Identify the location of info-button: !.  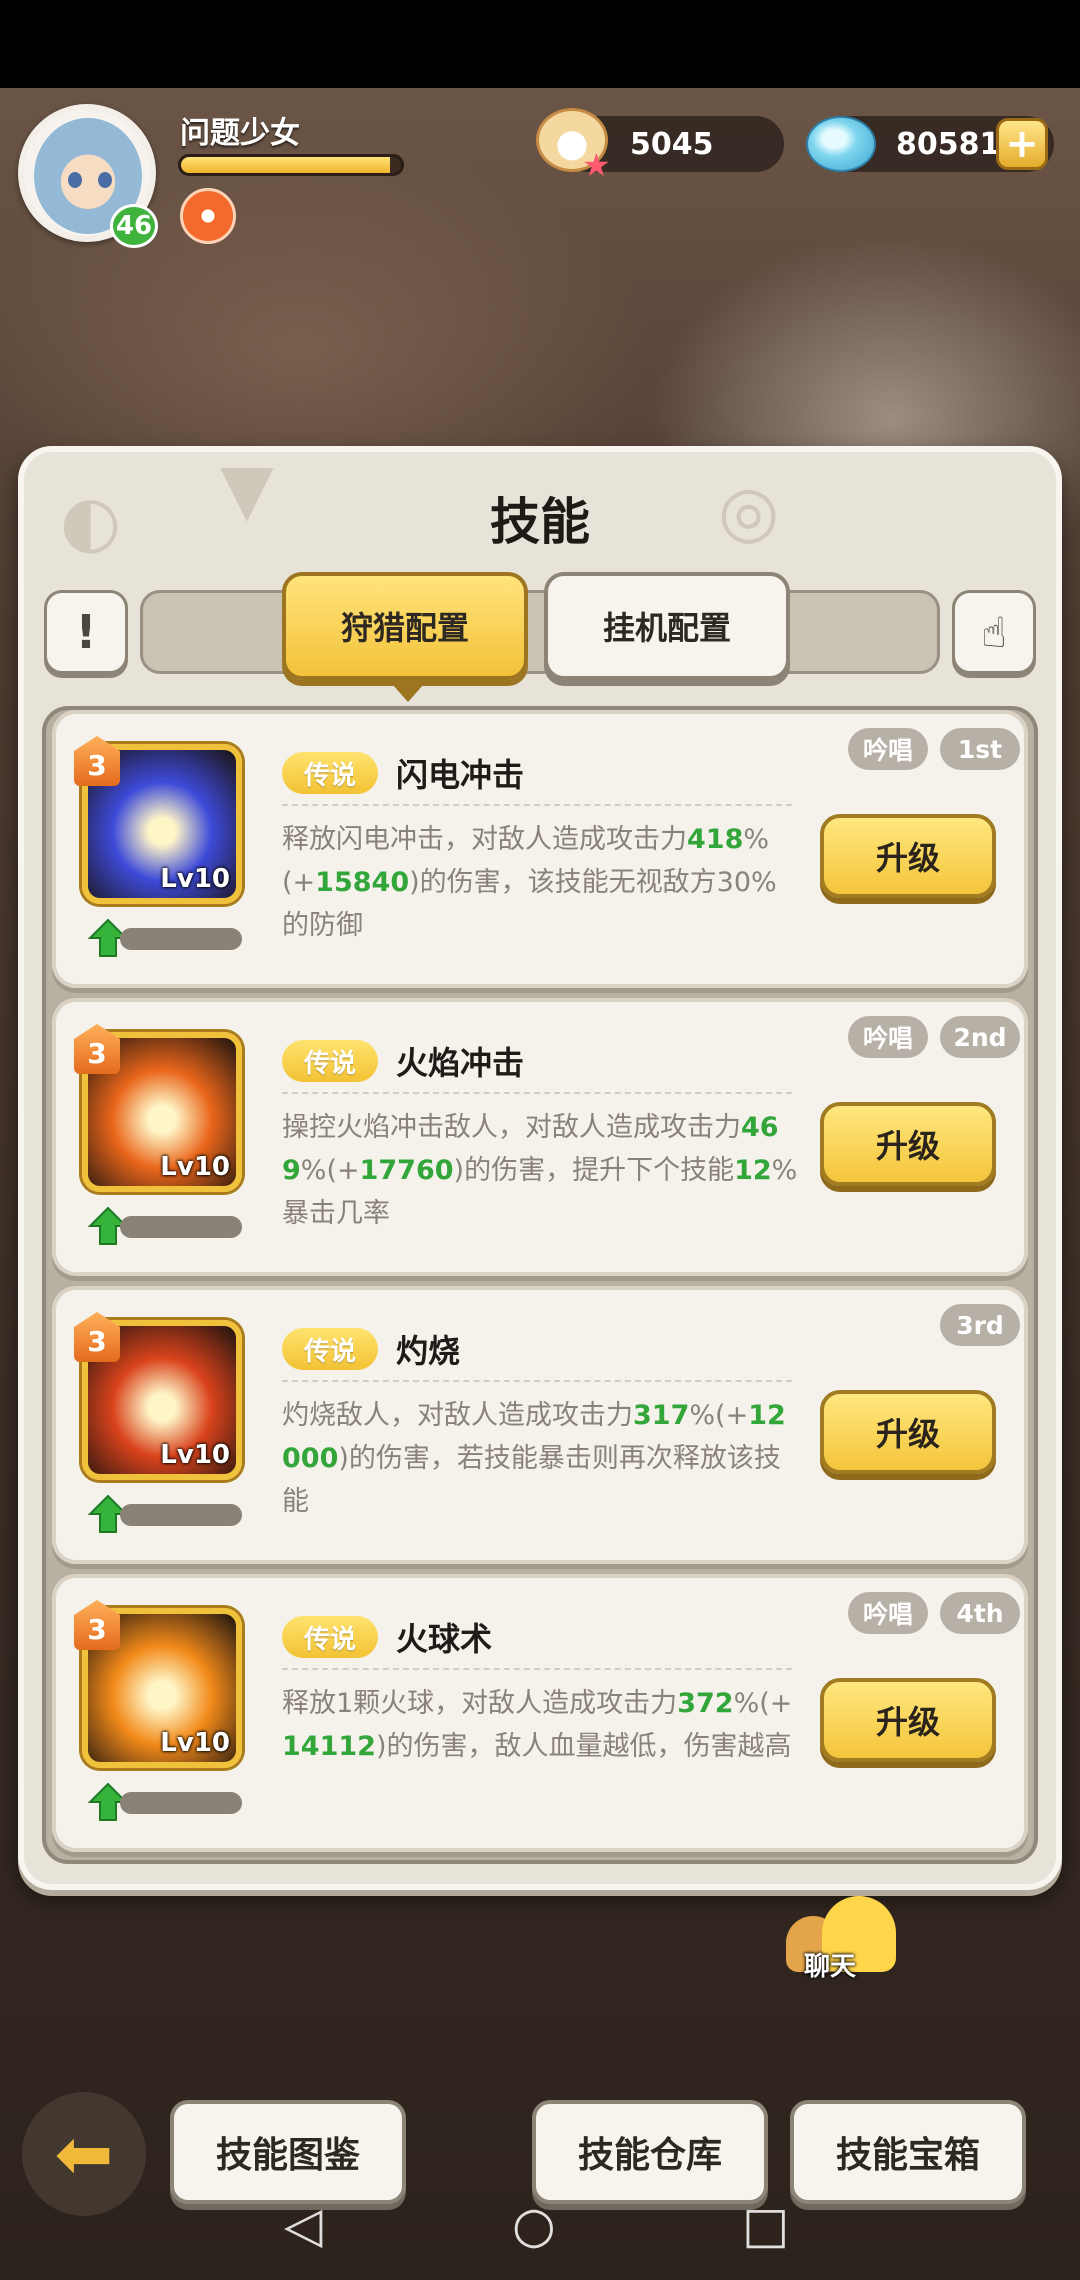
(86, 632).